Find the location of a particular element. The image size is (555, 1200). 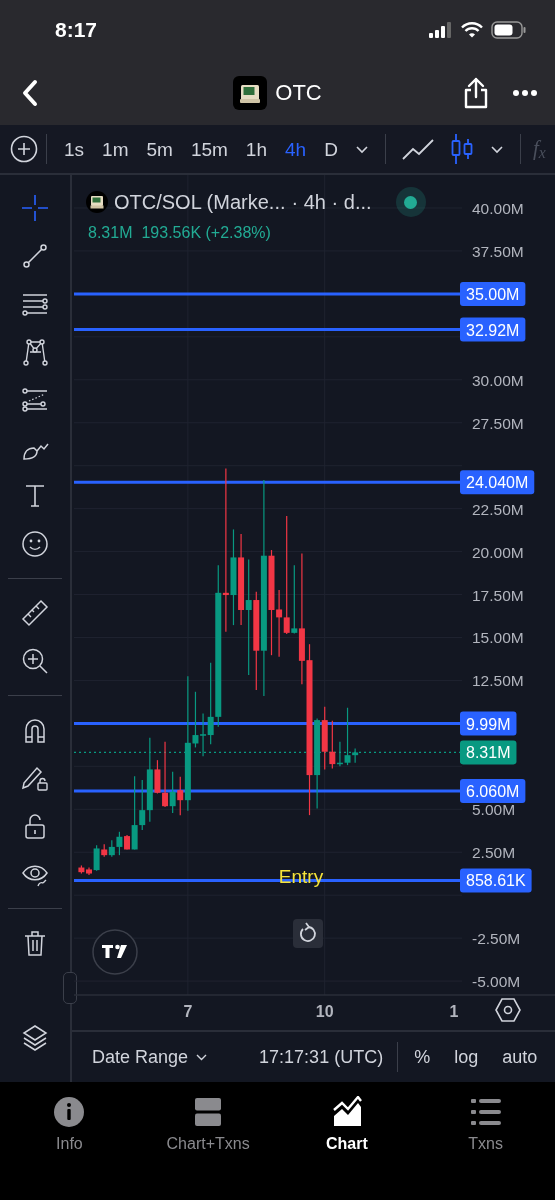

price-axis-label: -5.00M is located at coordinates (496, 982).